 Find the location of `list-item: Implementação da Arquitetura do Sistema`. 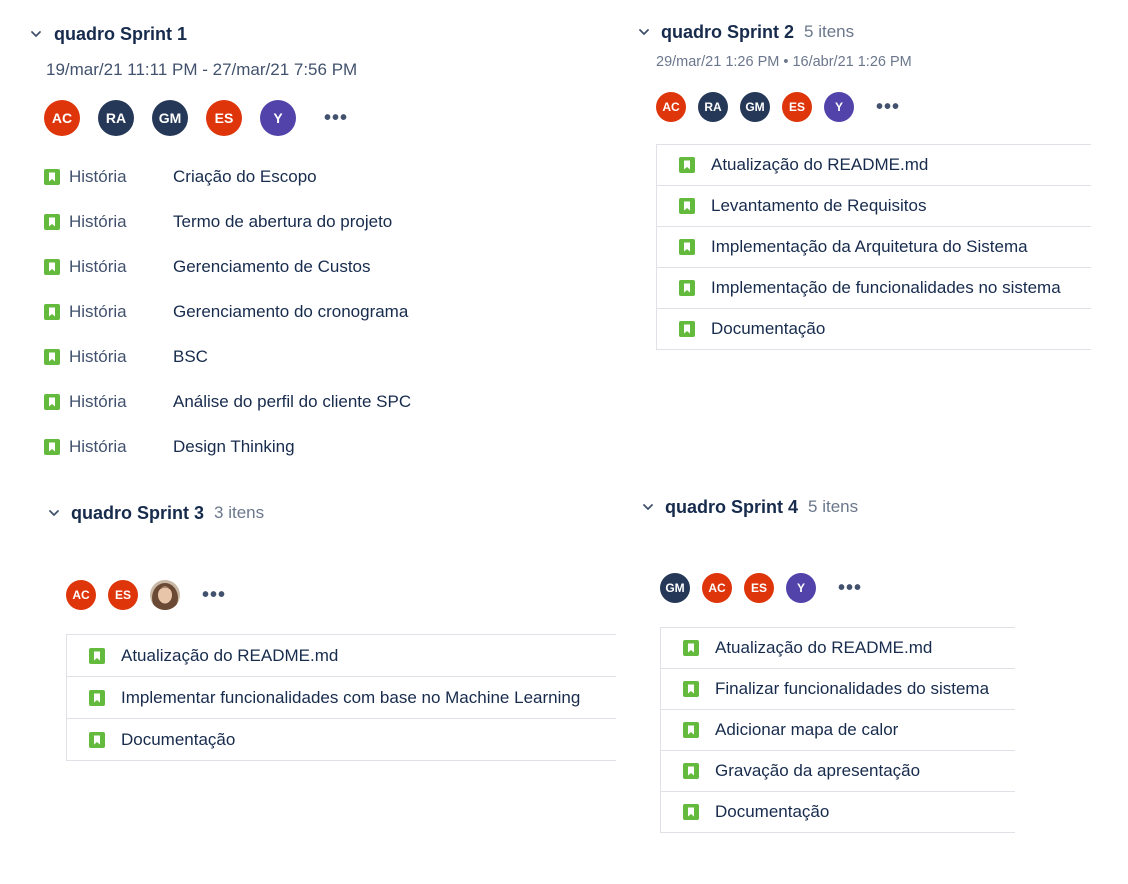

list-item: Implementação da Arquitetura do Sistema is located at coordinates (874, 247).